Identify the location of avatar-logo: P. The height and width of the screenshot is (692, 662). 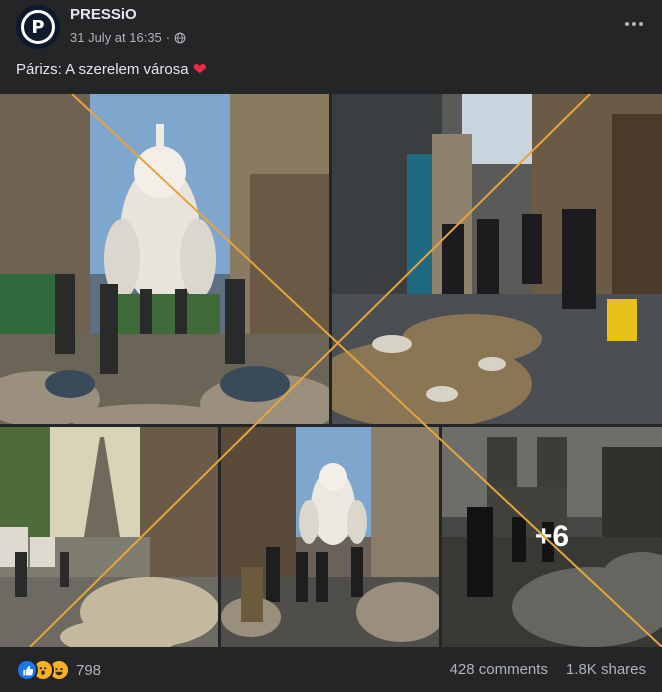
(38, 27).